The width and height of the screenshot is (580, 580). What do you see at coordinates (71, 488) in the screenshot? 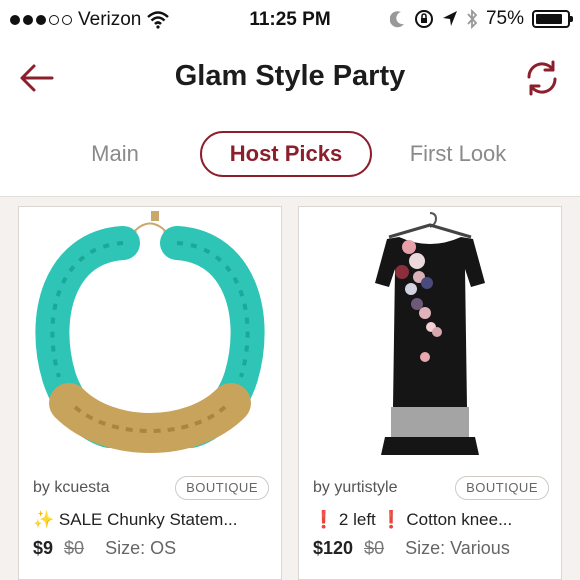
I see `seller-name: by kcuesta` at bounding box center [71, 488].